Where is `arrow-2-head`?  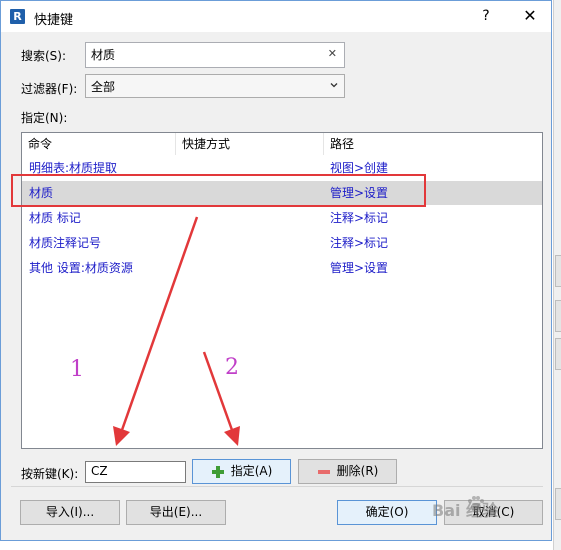
arrow-2-head is located at coordinates (232, 436).